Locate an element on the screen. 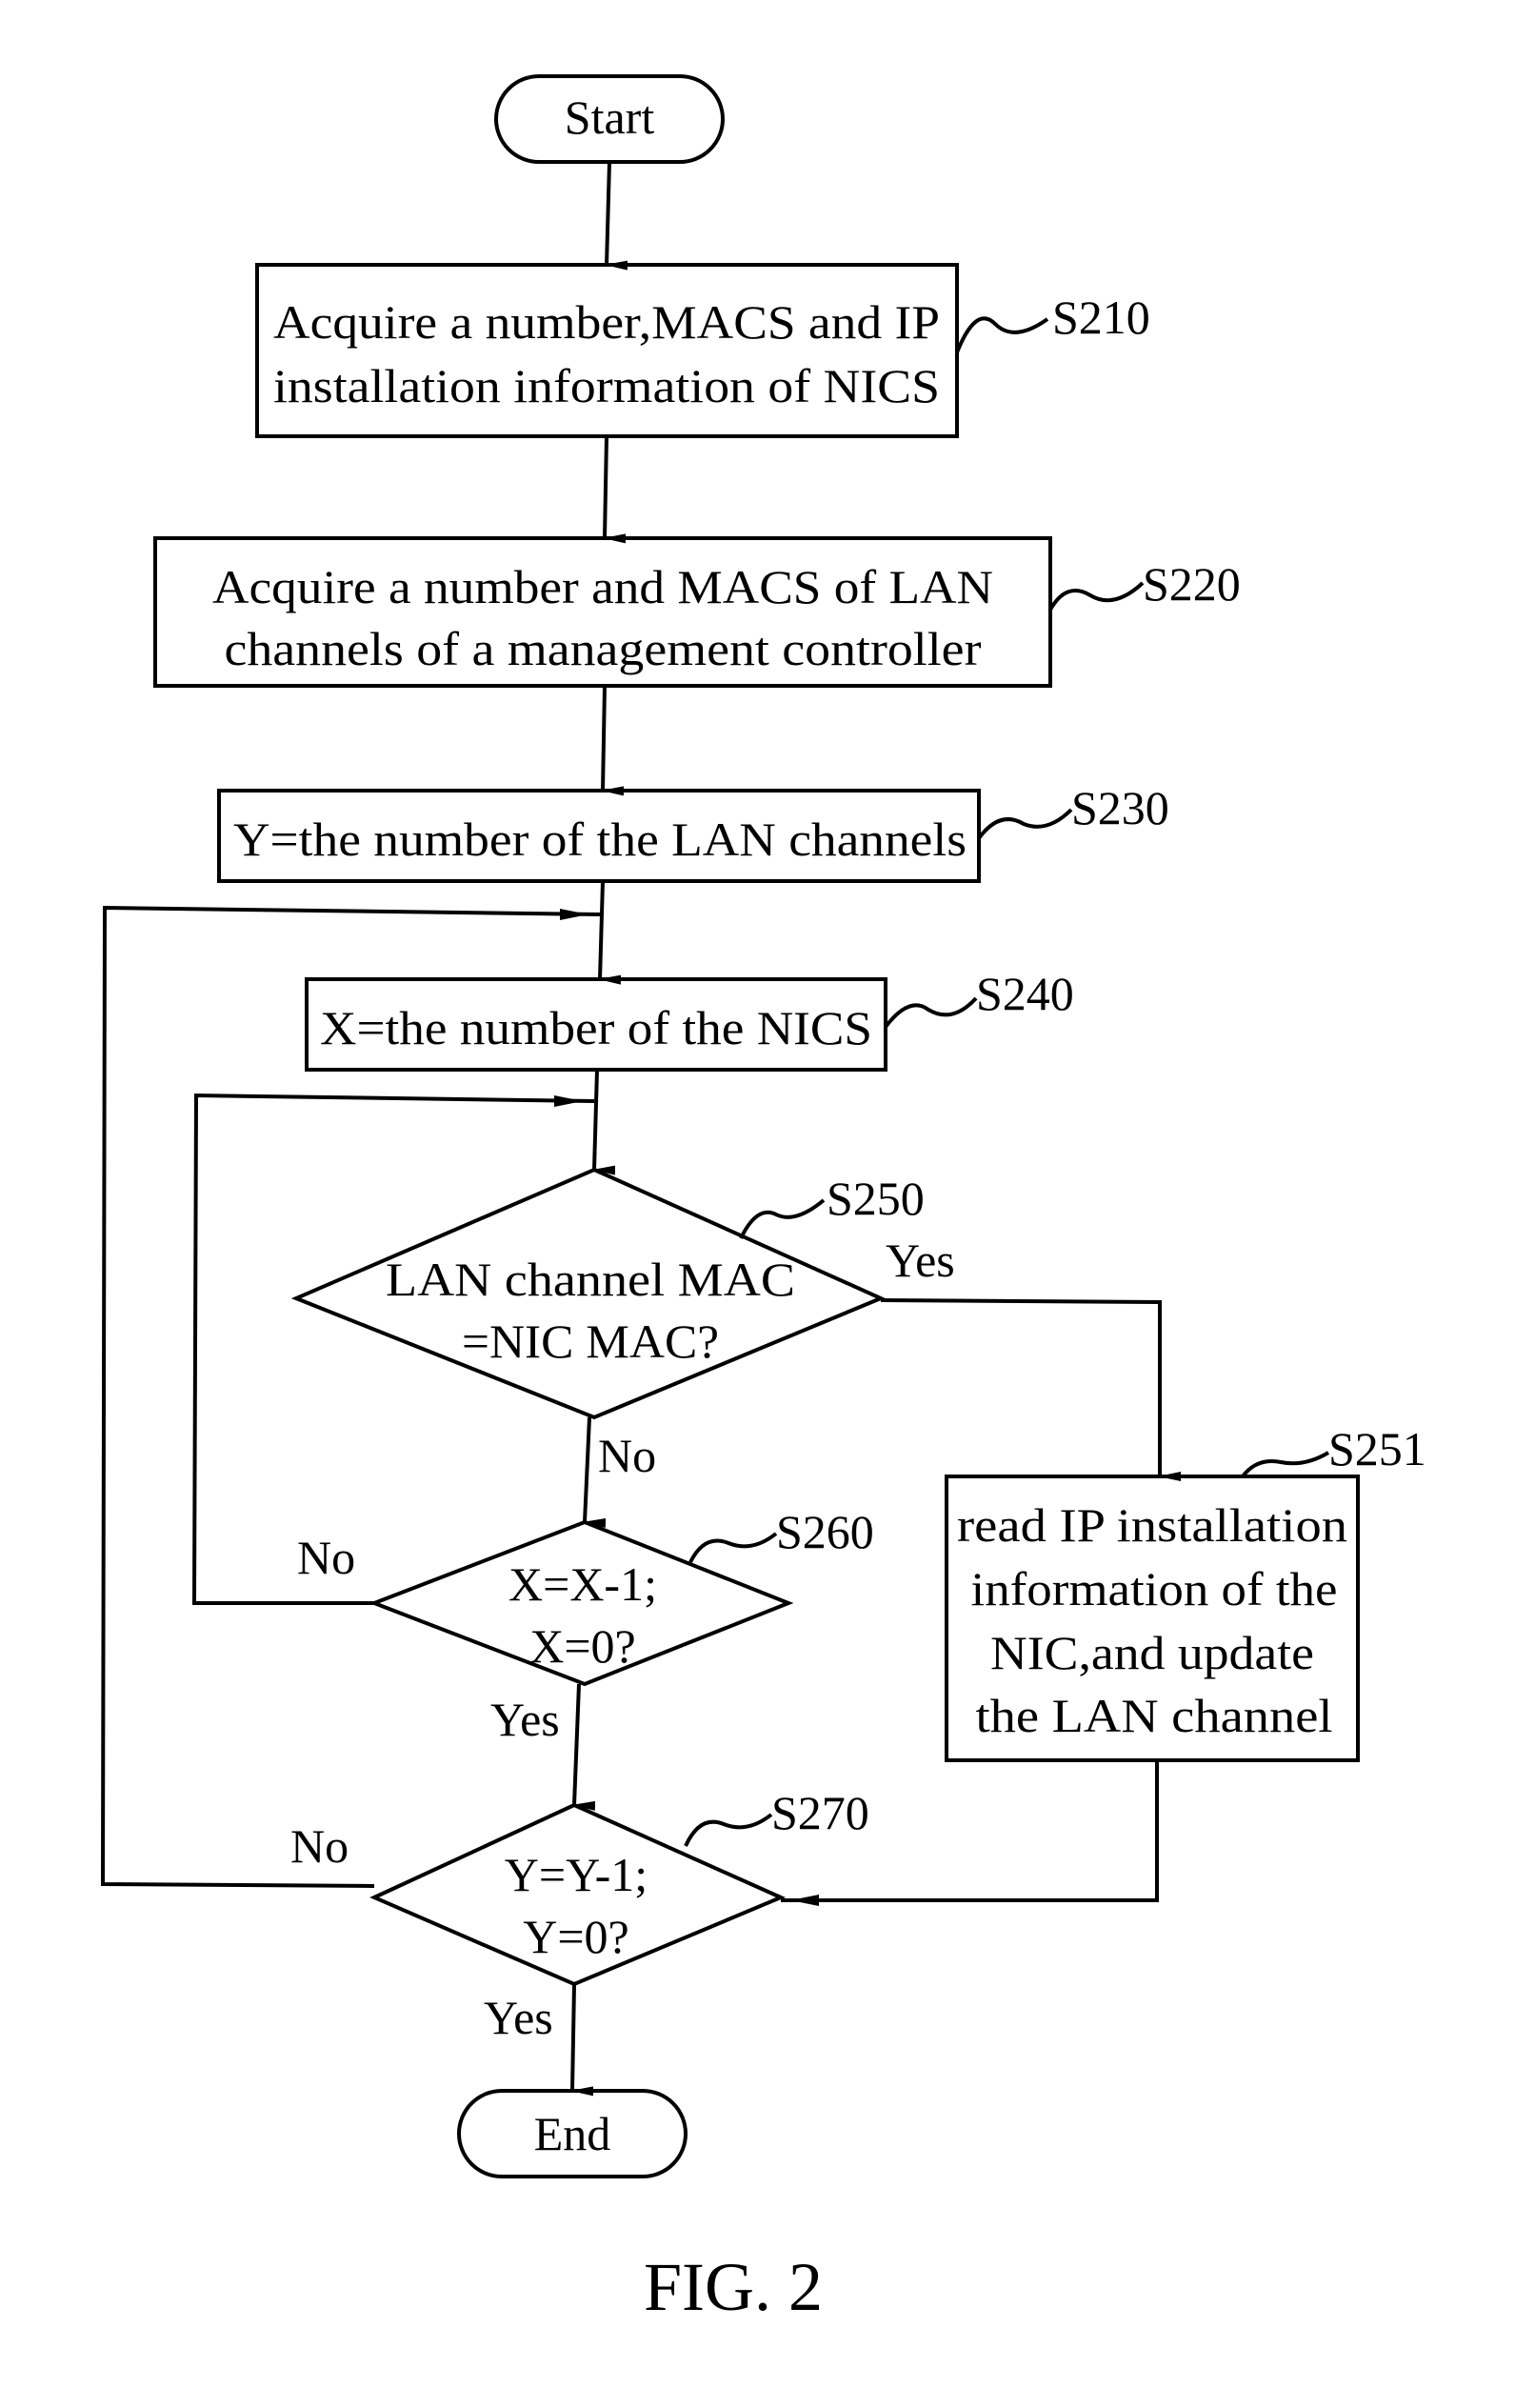  leader-s240 is located at coordinates (931, 1012).